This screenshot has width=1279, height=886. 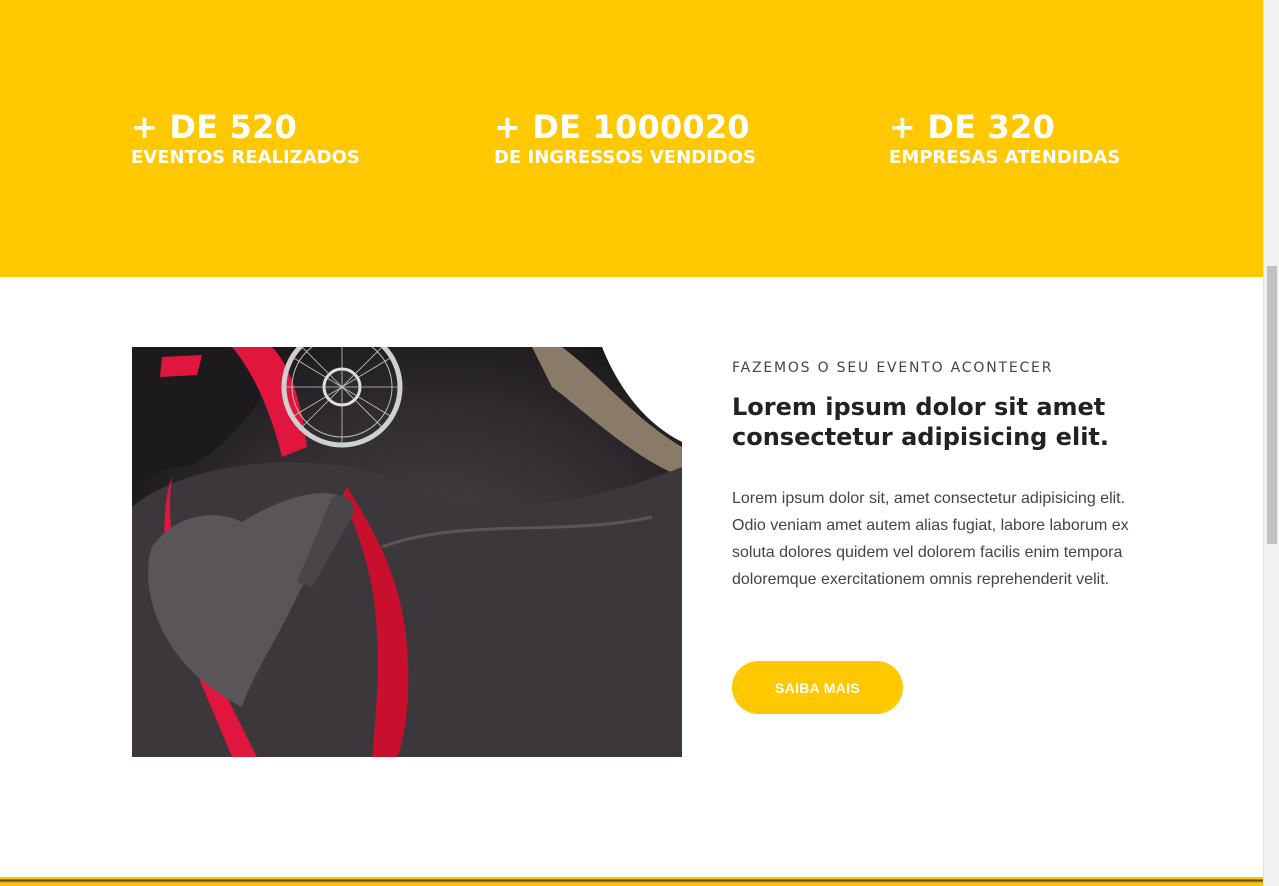 I want to click on stat-number: + DE 520, so click(x=214, y=127).